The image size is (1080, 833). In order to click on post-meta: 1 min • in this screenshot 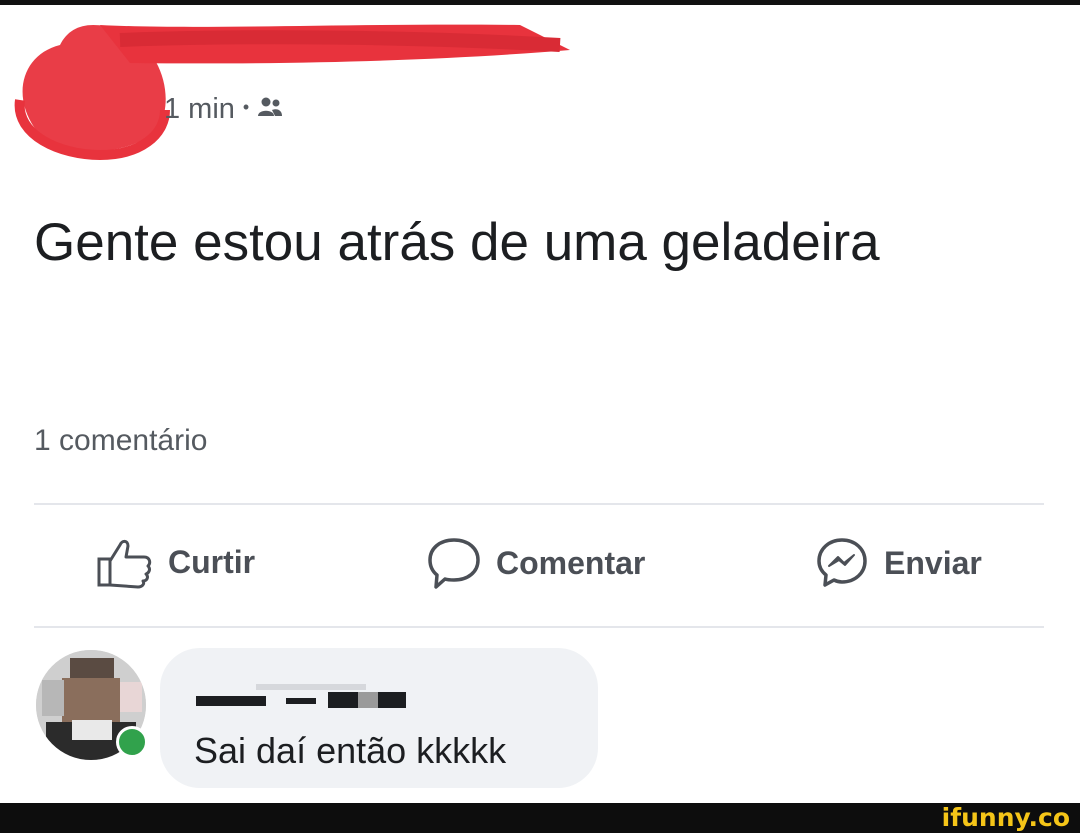, I will do `click(223, 109)`.